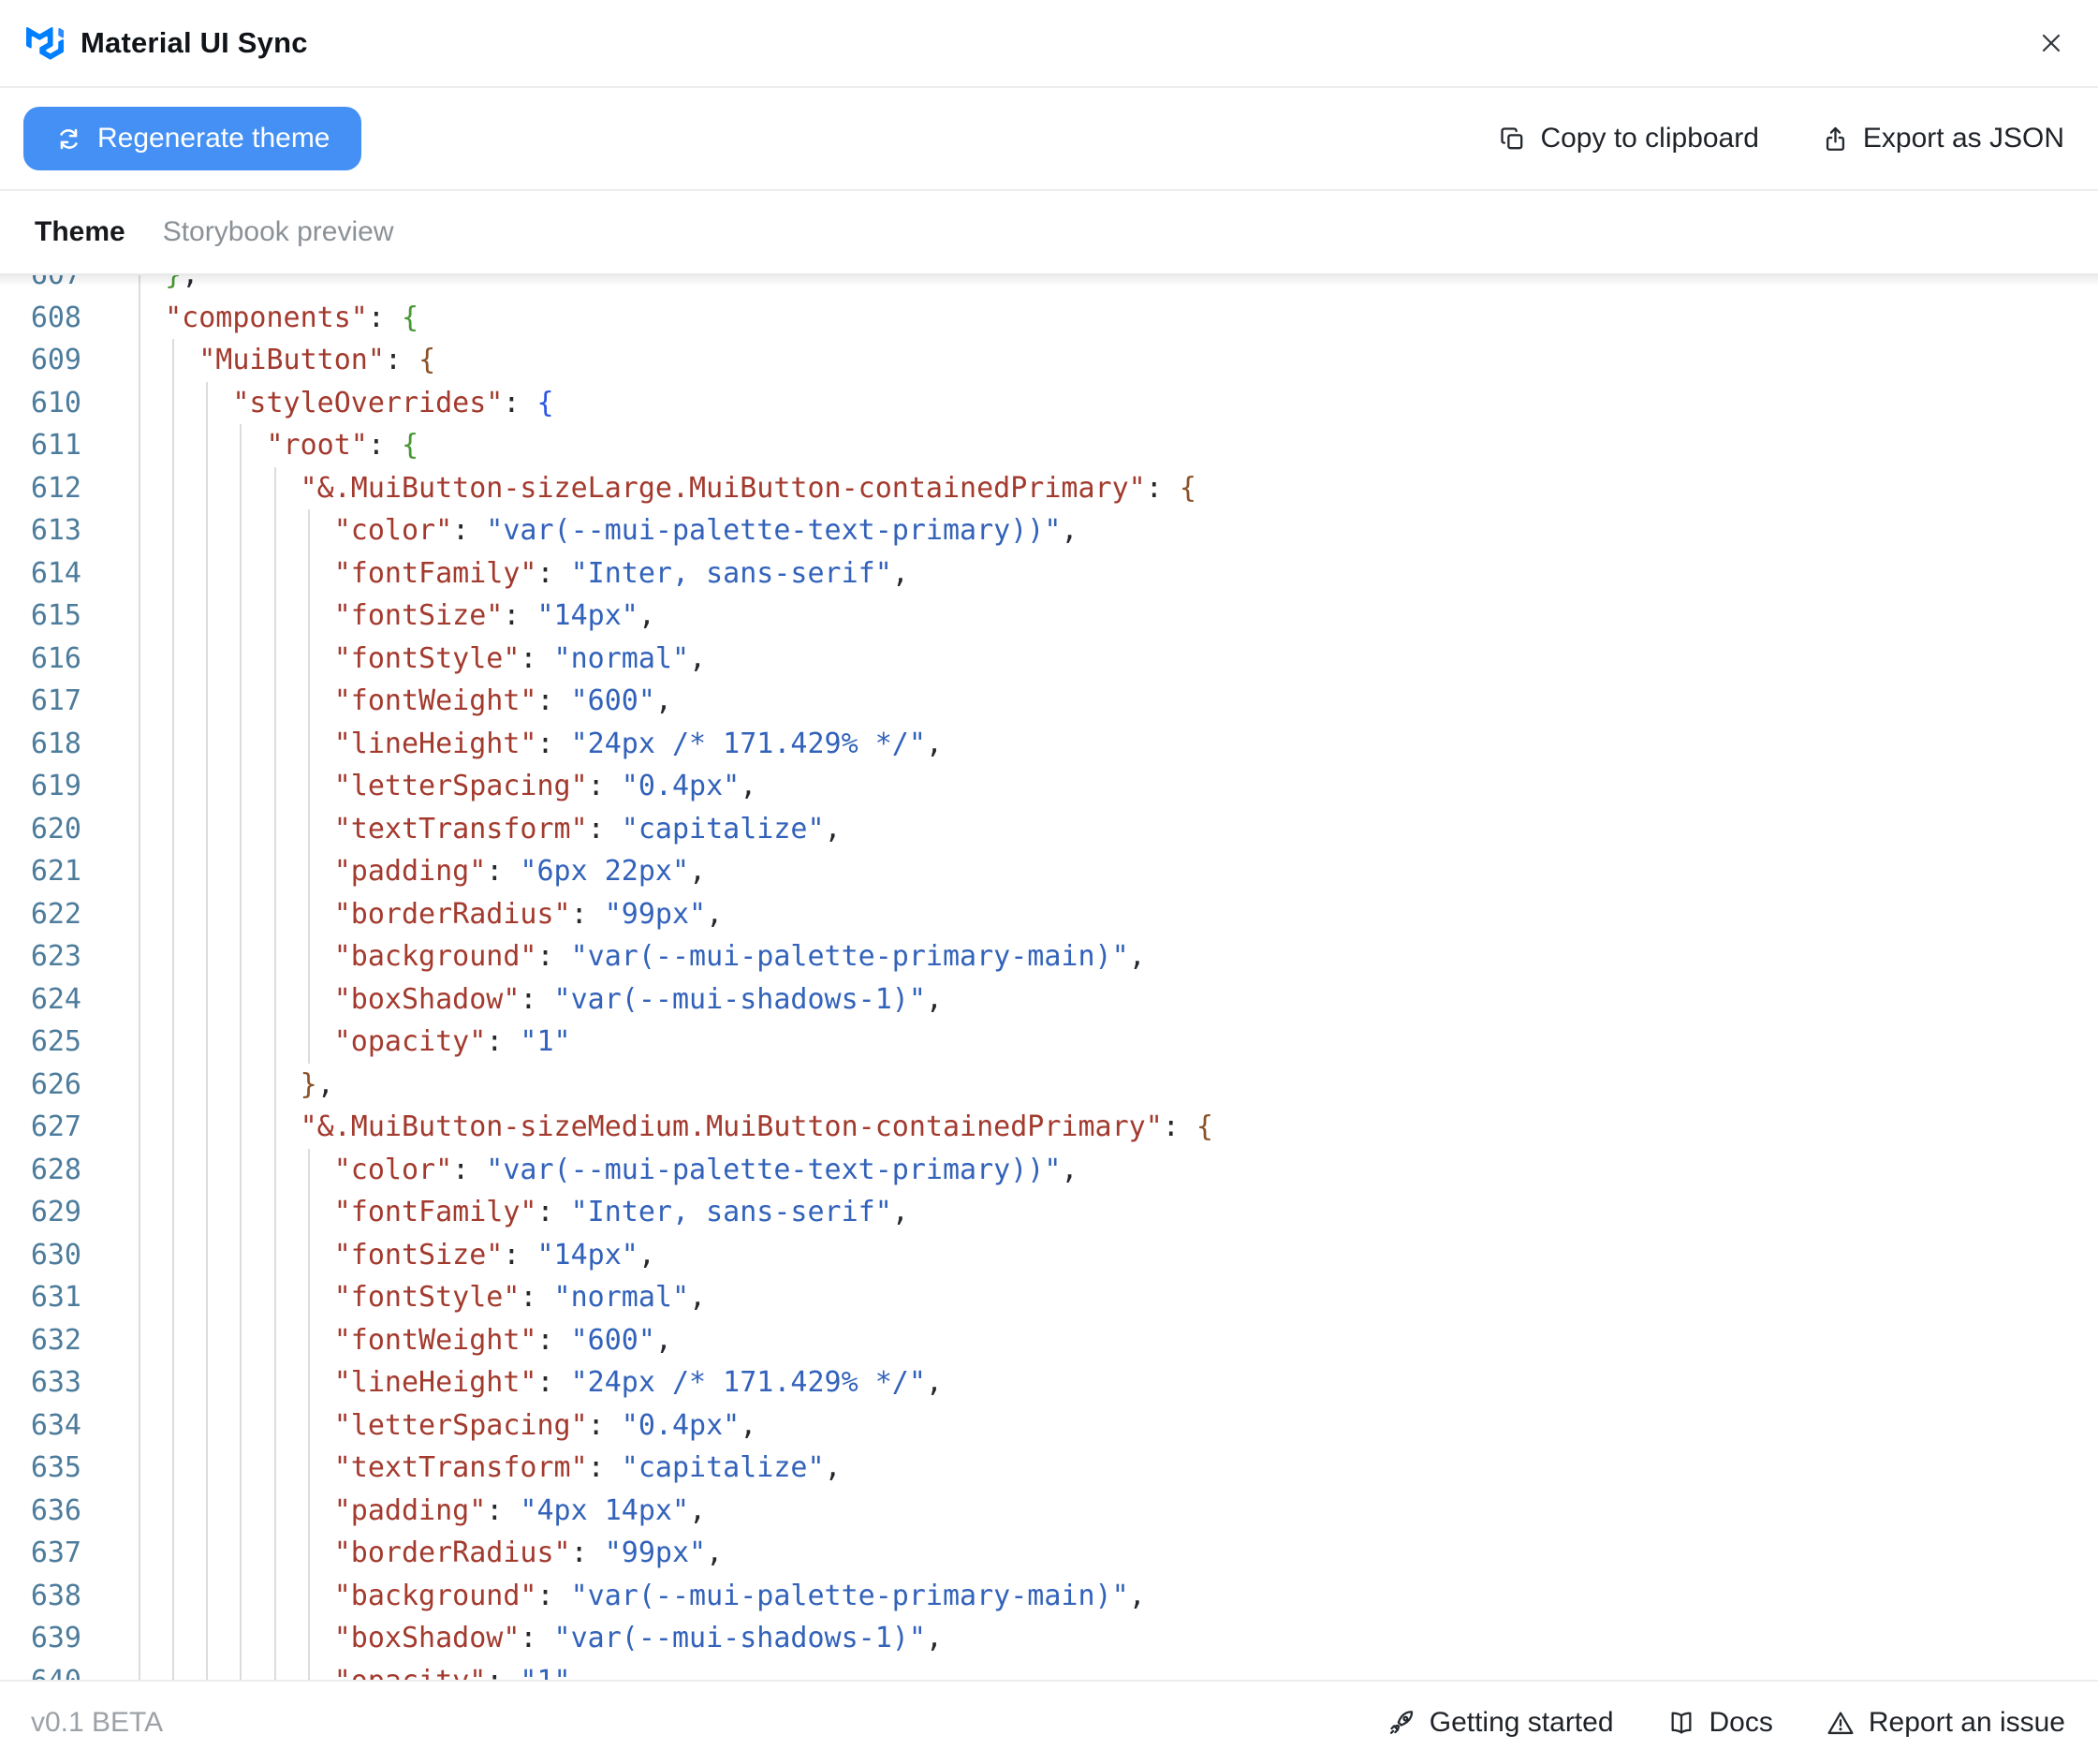  I want to click on code-line: 608 "components": {, so click(1049, 318).